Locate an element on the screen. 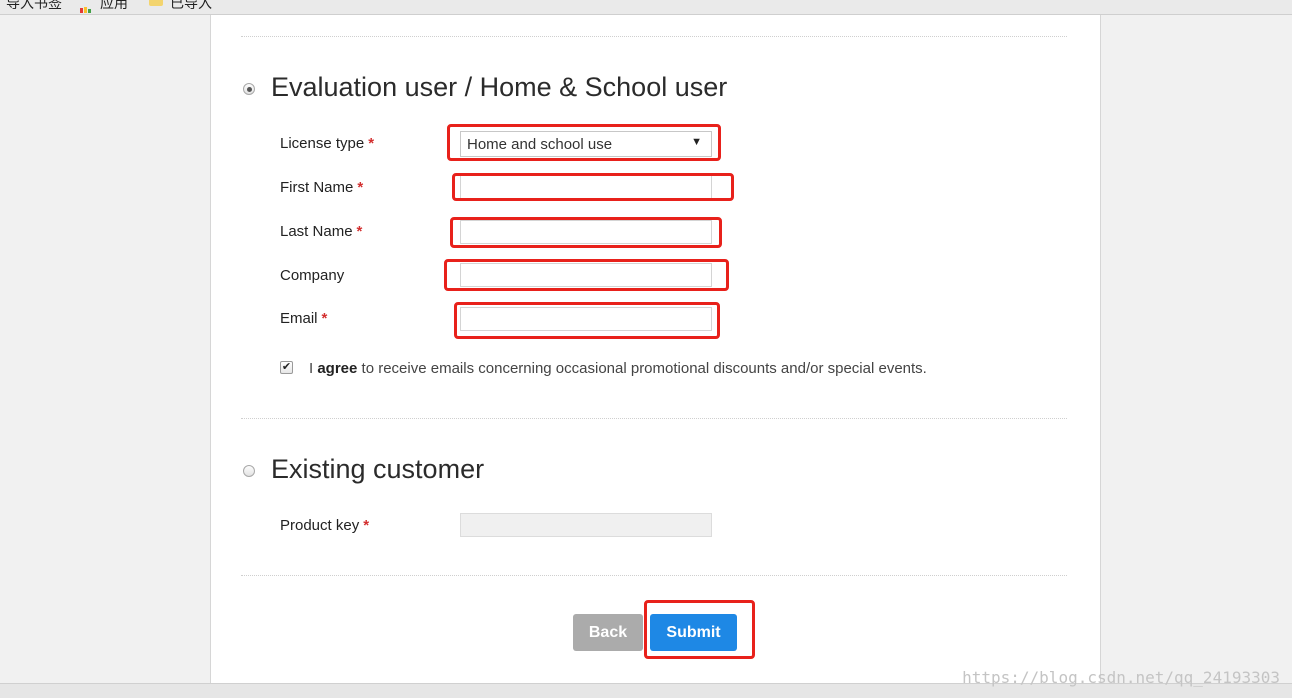 The height and width of the screenshot is (698, 1292). apps-icon is located at coordinates (87, 6).